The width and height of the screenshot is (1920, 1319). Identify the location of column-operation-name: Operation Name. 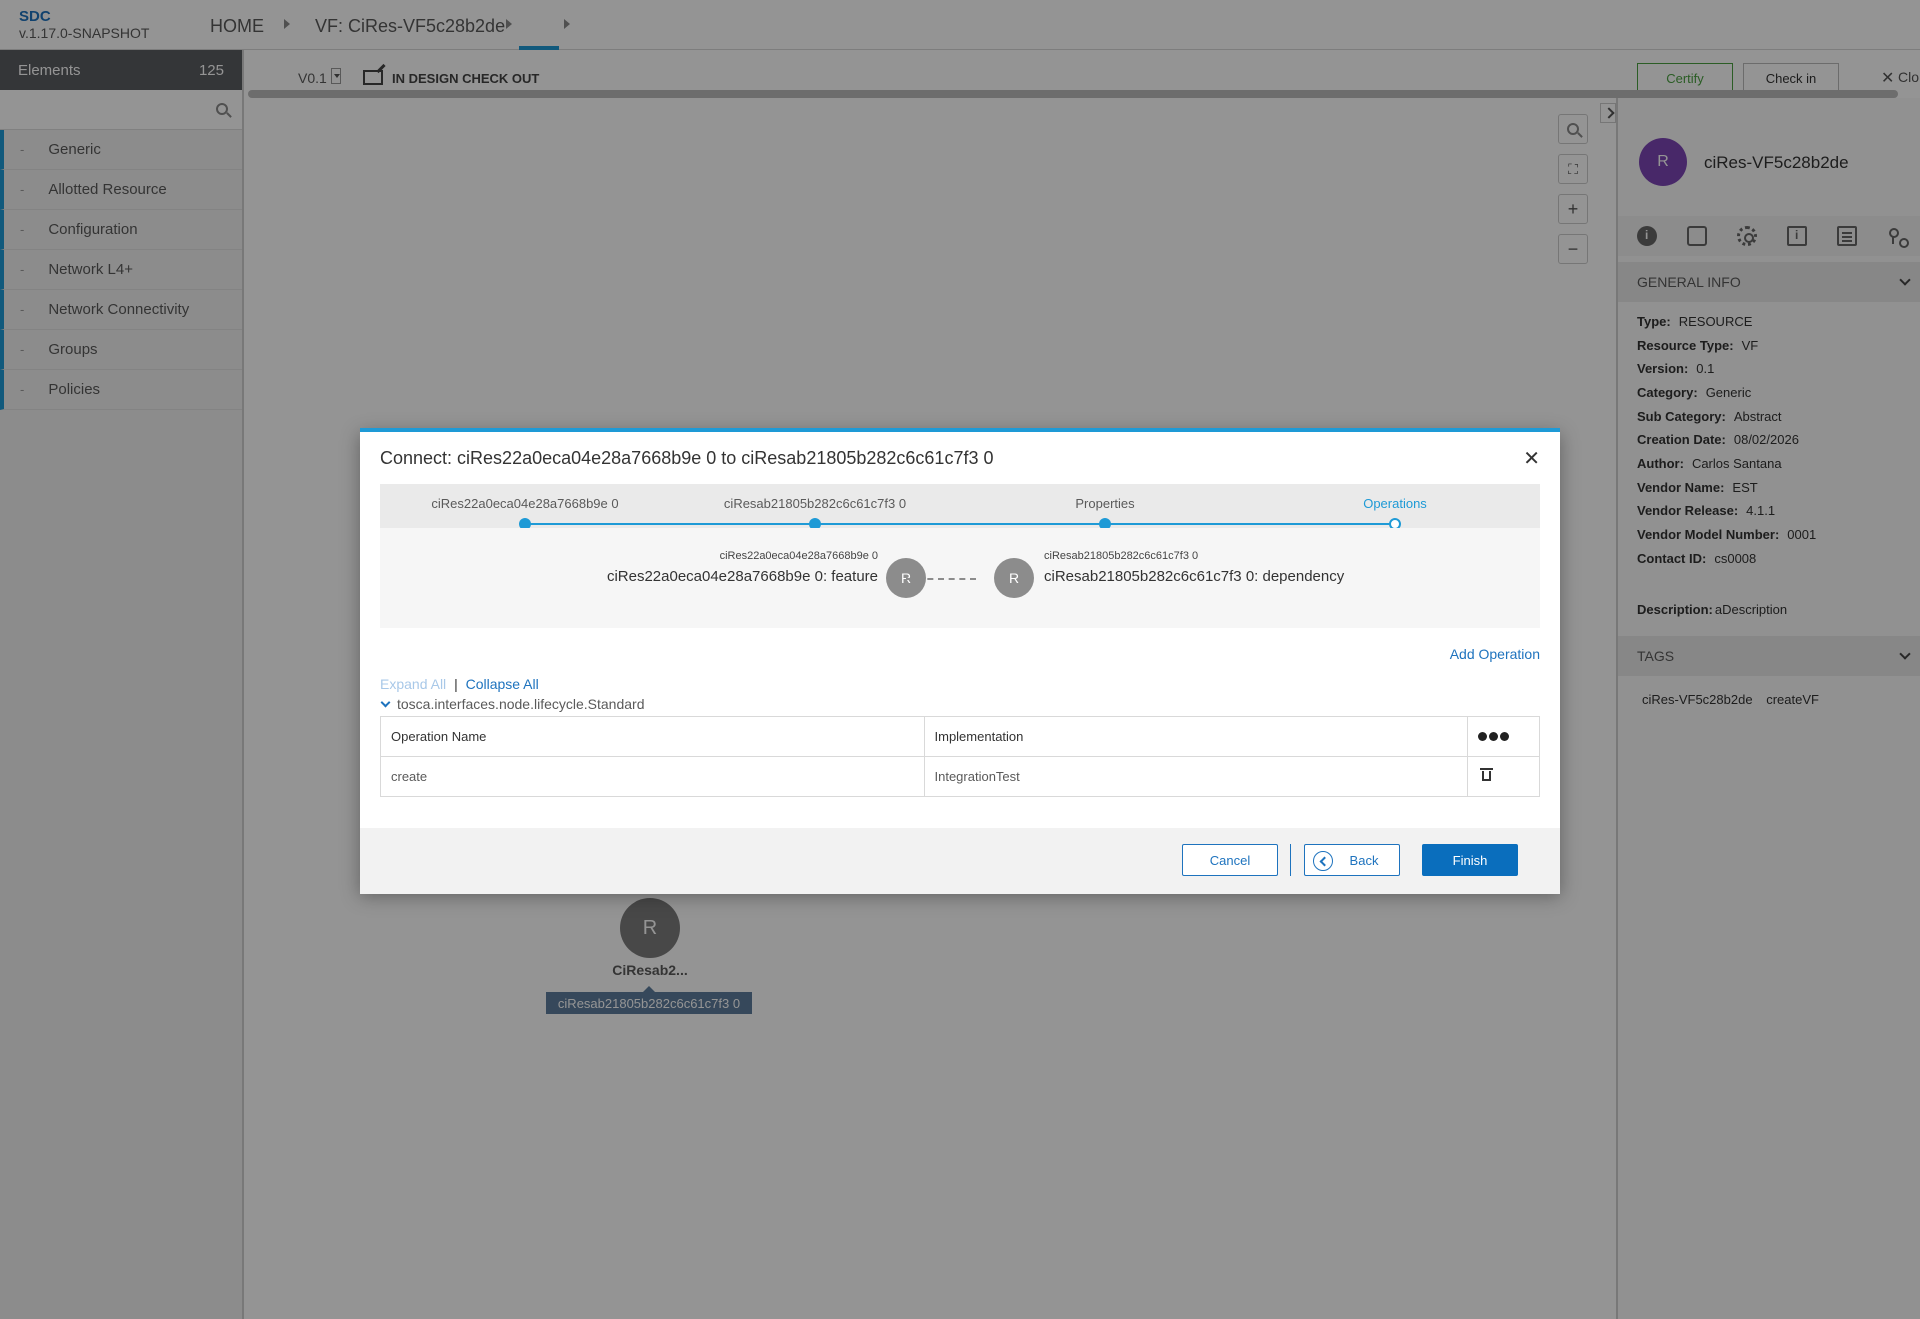
(652, 736).